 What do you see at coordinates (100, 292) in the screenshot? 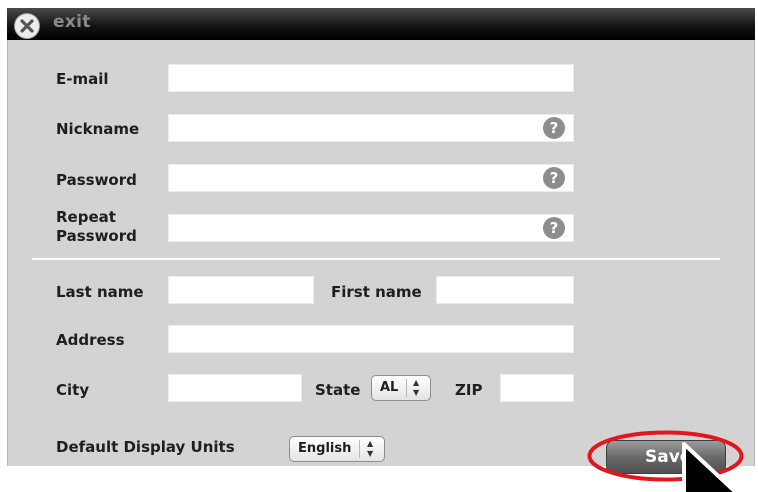
I see `last-name-label: Last name` at bounding box center [100, 292].